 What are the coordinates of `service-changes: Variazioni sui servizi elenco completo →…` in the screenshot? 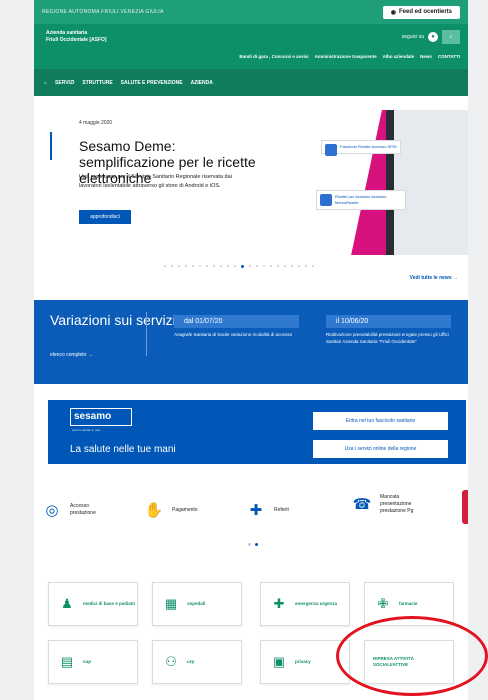 It's located at (251, 342).